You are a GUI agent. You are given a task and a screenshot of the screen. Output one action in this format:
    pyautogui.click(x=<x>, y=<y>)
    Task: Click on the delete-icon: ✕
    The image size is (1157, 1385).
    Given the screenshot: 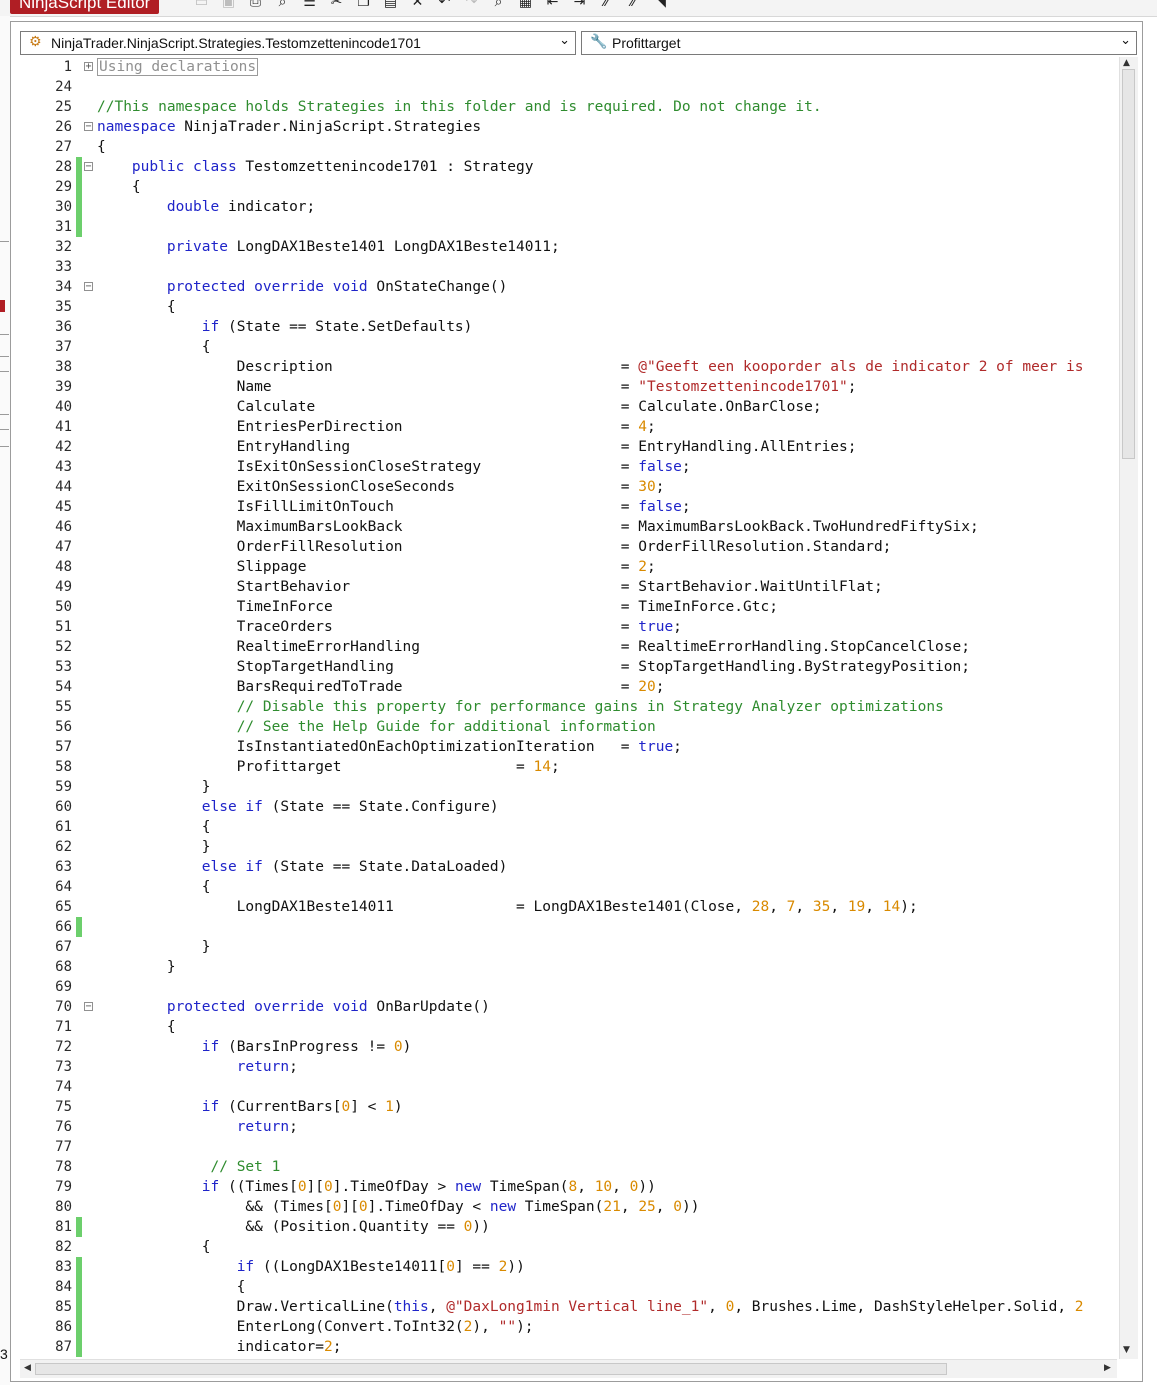 What is the action you would take?
    pyautogui.click(x=417, y=6)
    